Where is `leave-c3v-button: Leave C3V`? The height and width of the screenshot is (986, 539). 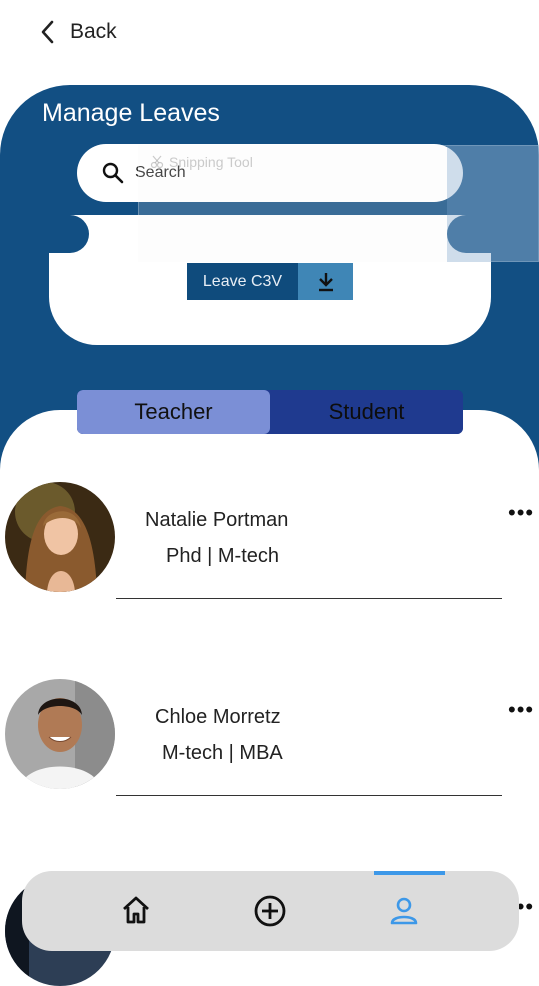 leave-c3v-button: Leave C3V is located at coordinates (270, 281).